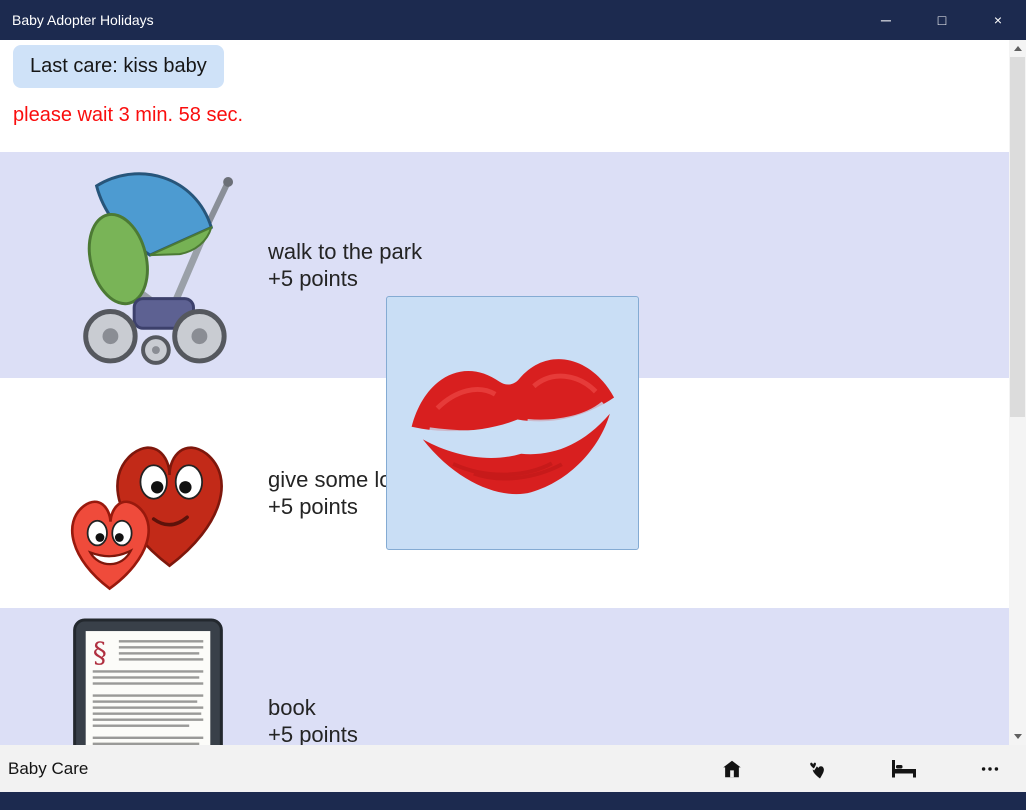 The image size is (1026, 810). What do you see at coordinates (83, 20) in the screenshot?
I see `window-title: Baby Adopter Holidays` at bounding box center [83, 20].